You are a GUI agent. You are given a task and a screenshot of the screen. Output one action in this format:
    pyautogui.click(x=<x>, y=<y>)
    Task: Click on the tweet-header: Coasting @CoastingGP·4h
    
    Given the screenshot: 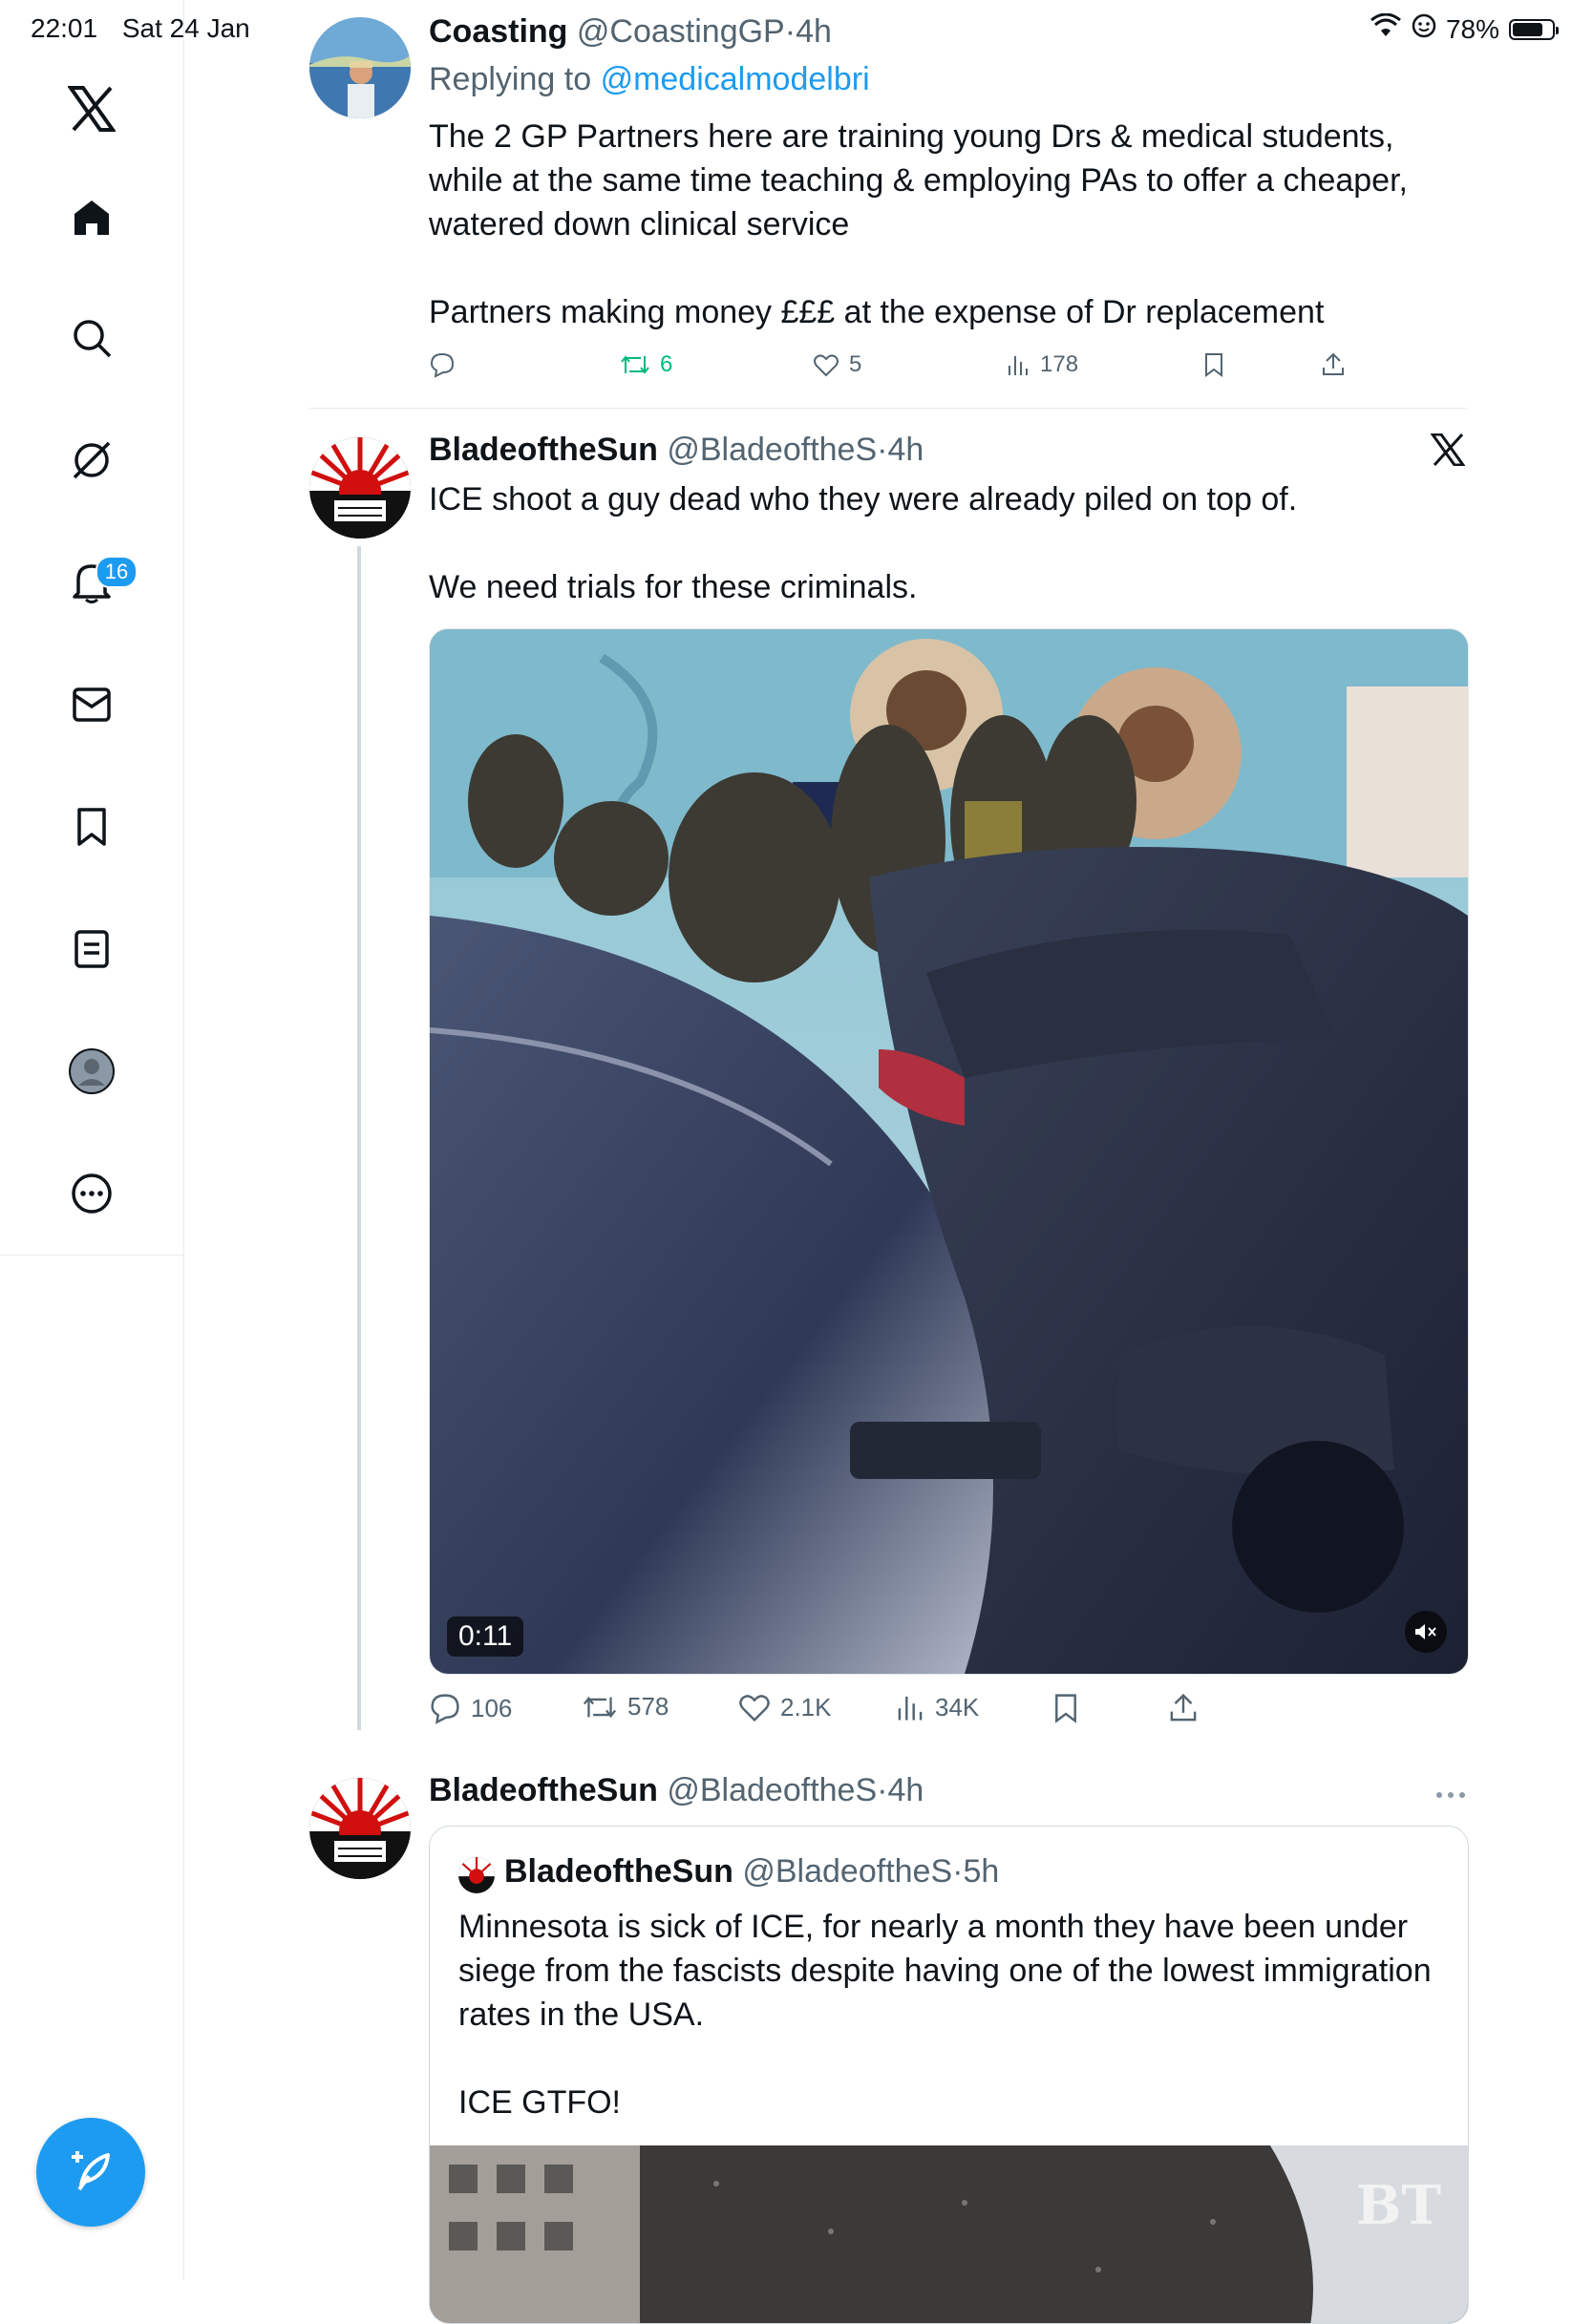 What is the action you would take?
    pyautogui.click(x=630, y=32)
    